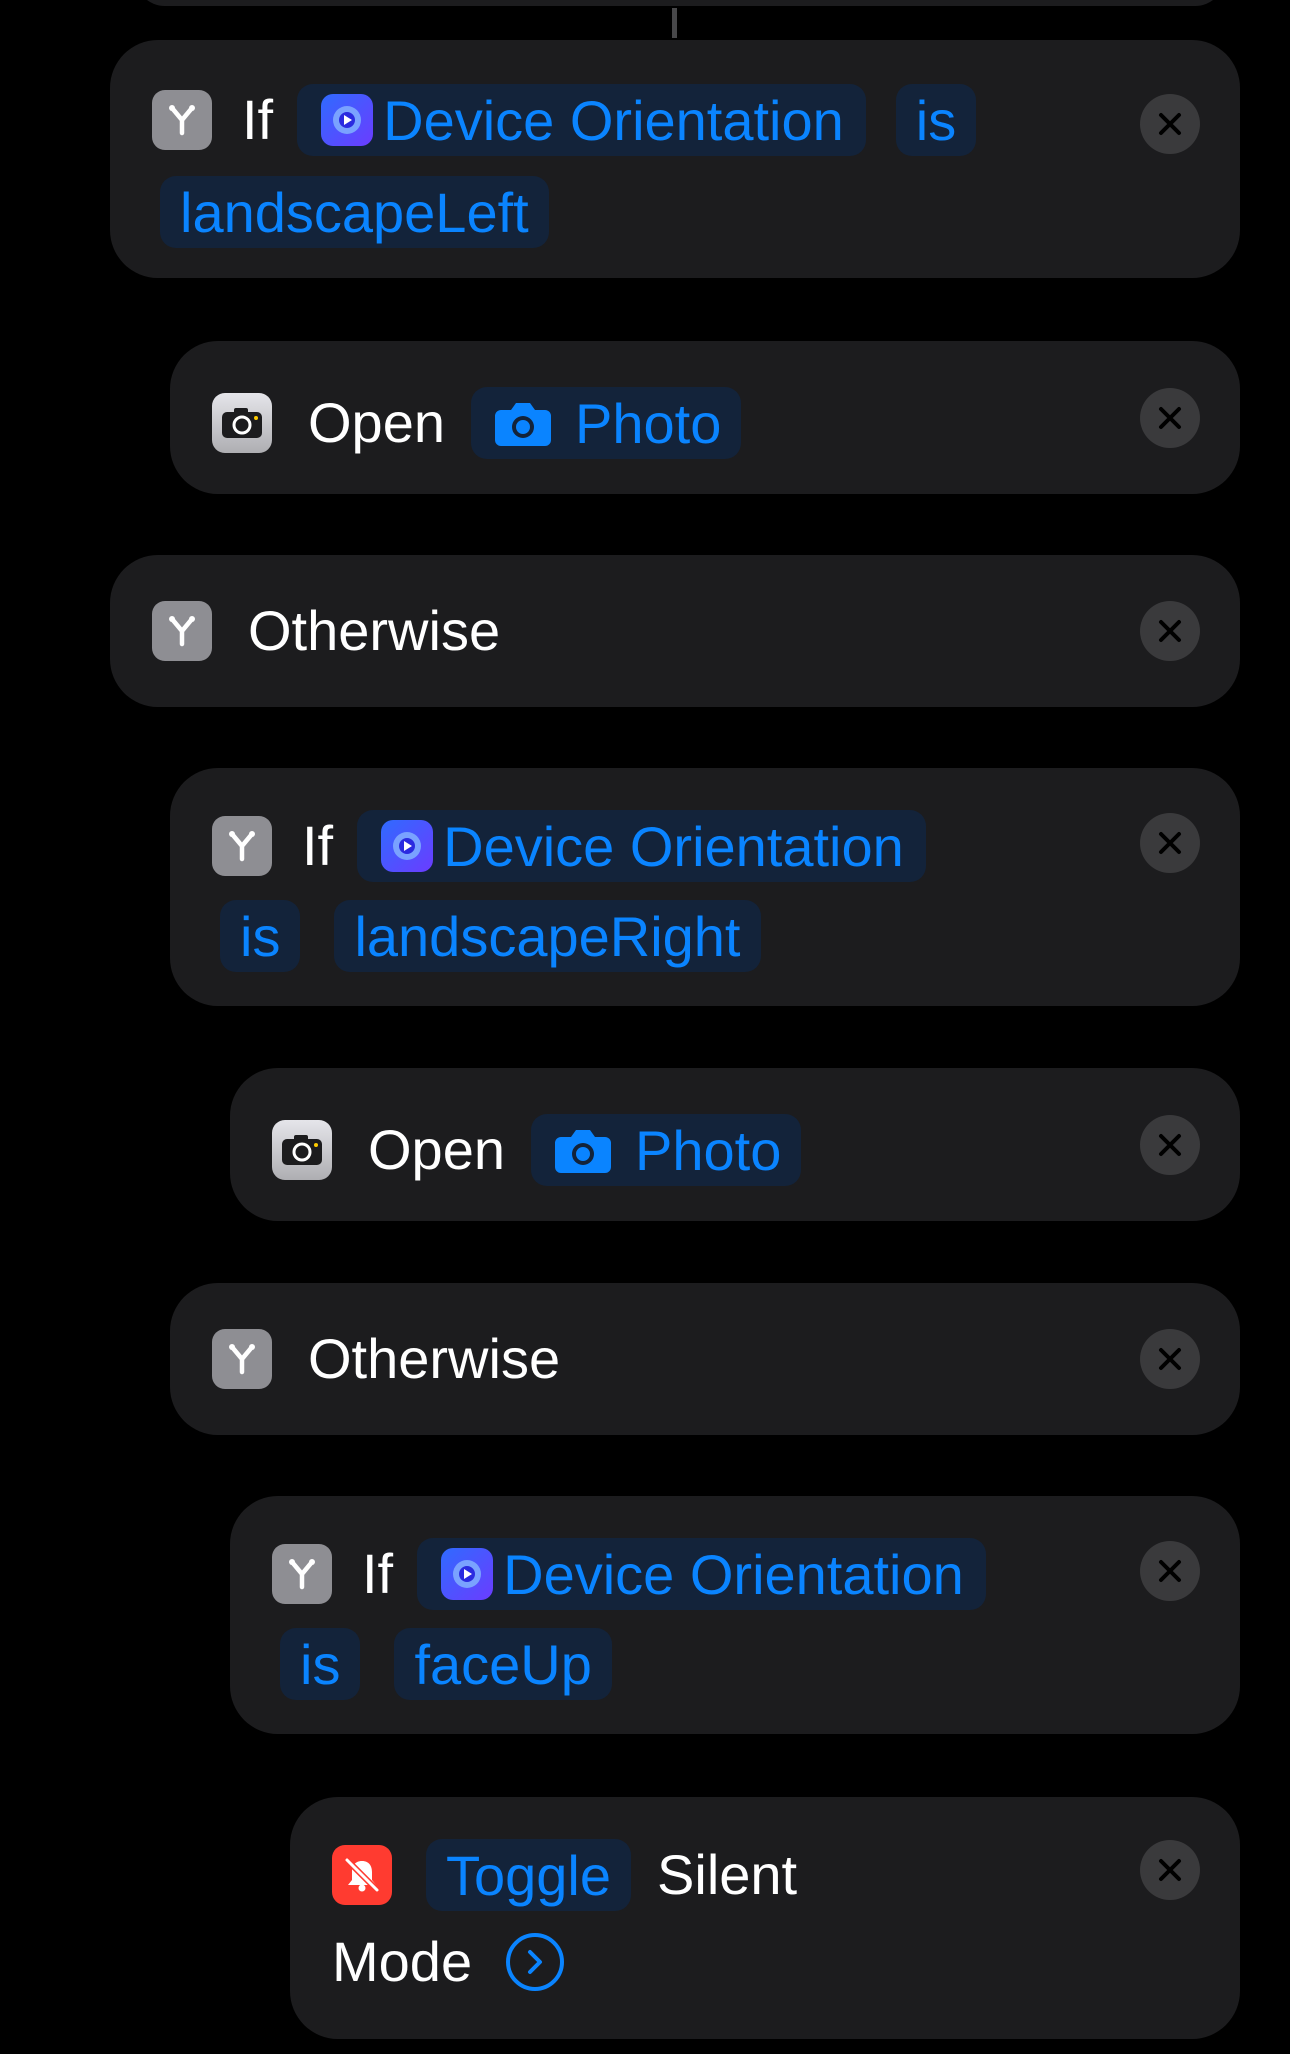  Describe the element at coordinates (675, 159) in the screenshot. I see `action-if-landscape-left: If Device Orientation is landscapeLeft` at that location.